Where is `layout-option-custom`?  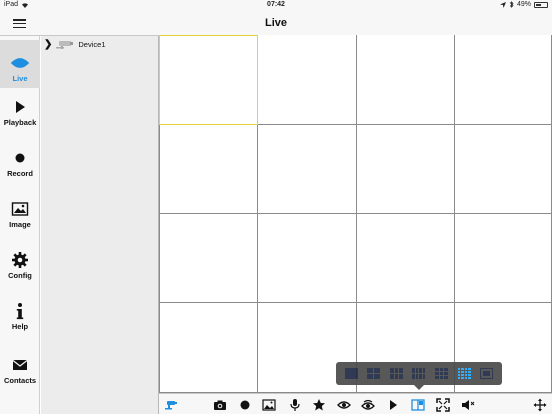 layout-option-custom is located at coordinates (487, 373).